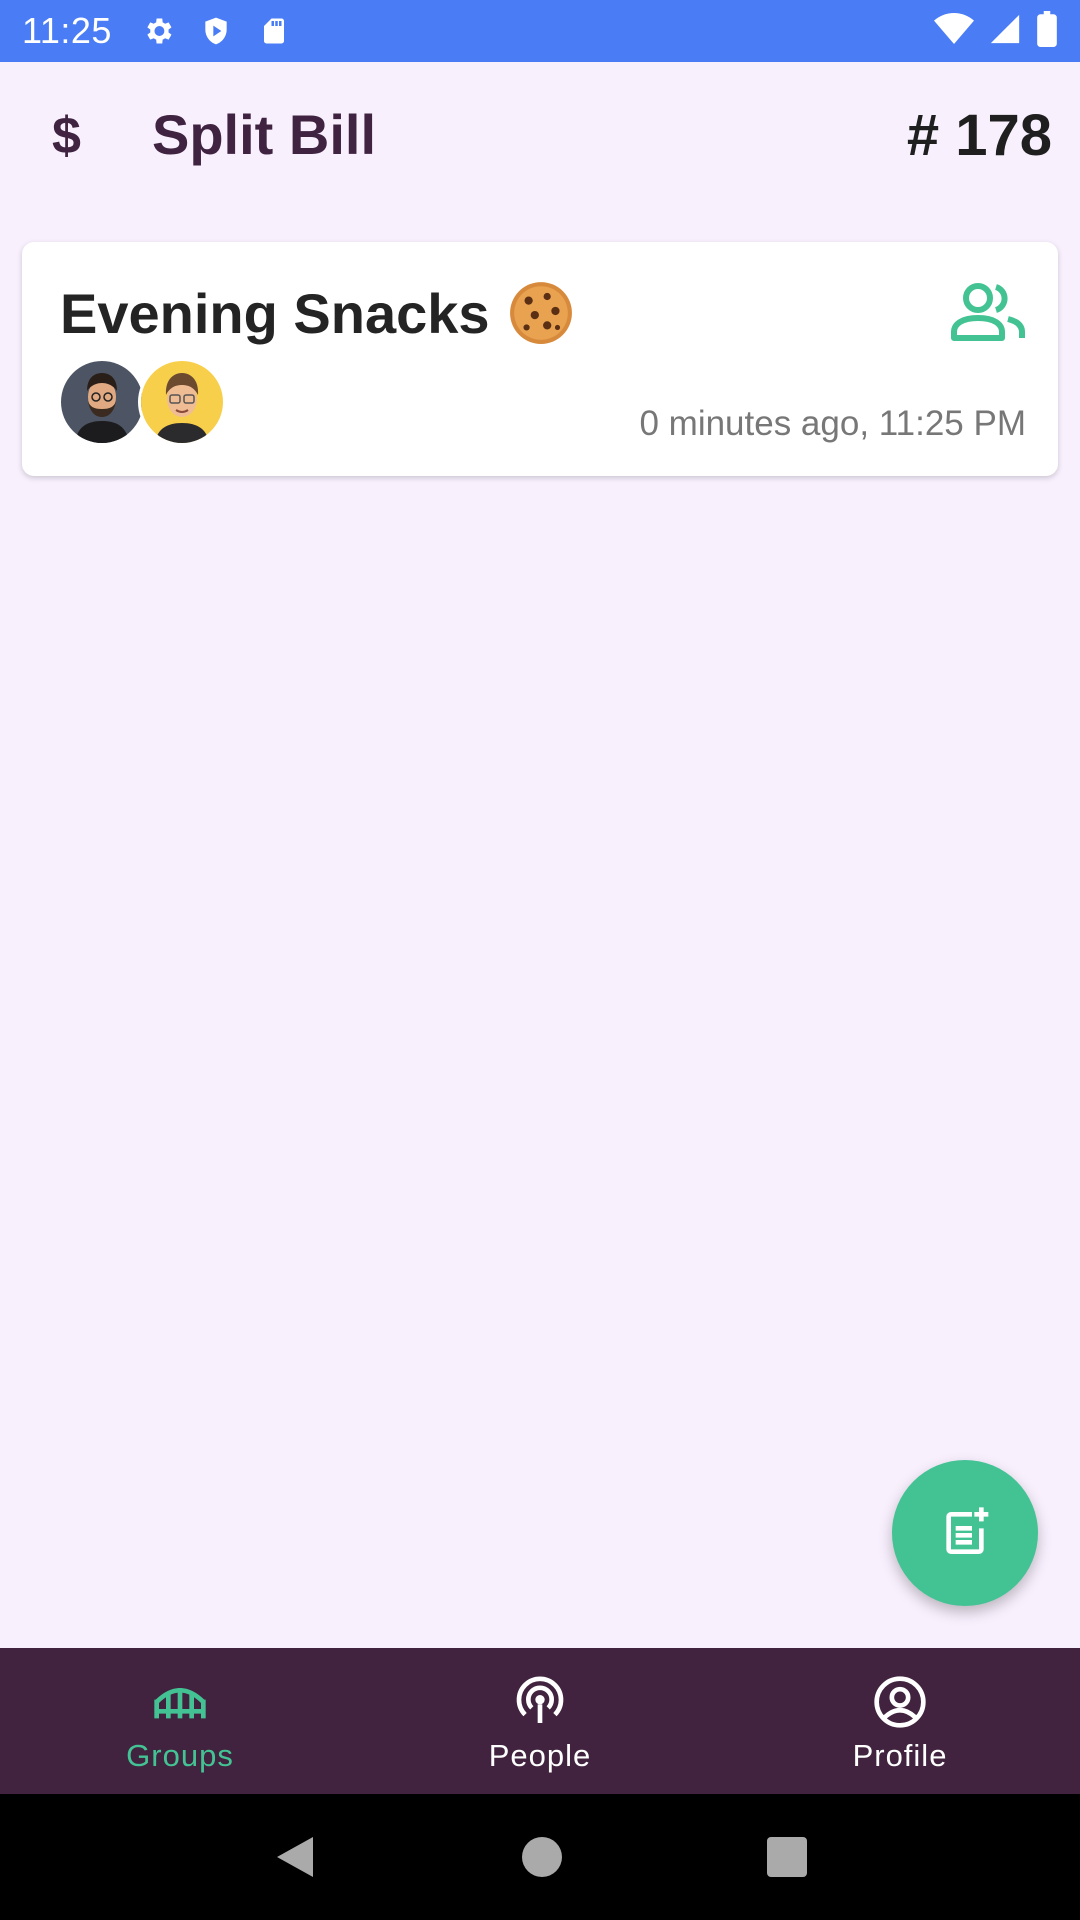 The image size is (1080, 1920). I want to click on broadcast-icon, so click(540, 1699).